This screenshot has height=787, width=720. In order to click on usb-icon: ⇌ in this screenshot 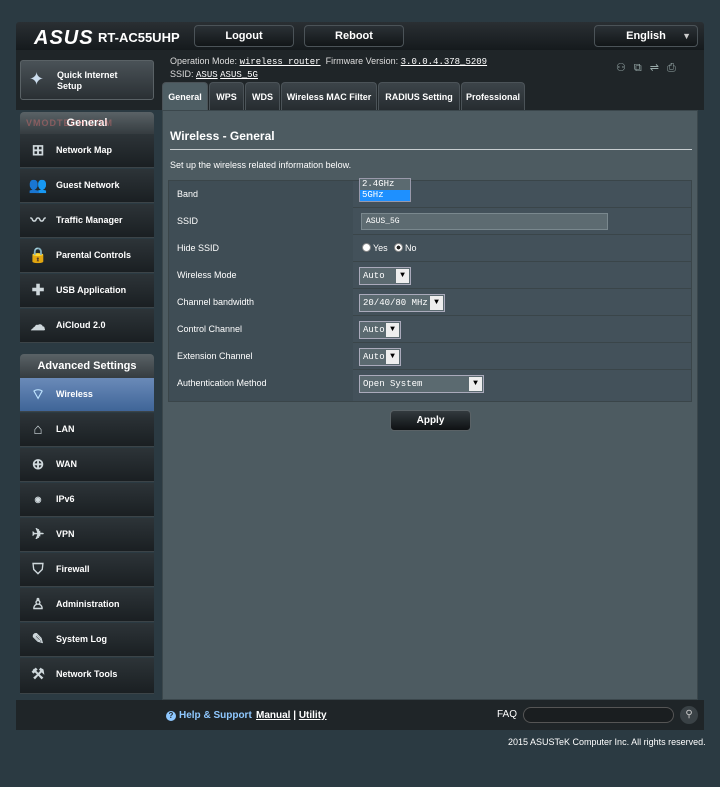, I will do `click(658, 68)`.